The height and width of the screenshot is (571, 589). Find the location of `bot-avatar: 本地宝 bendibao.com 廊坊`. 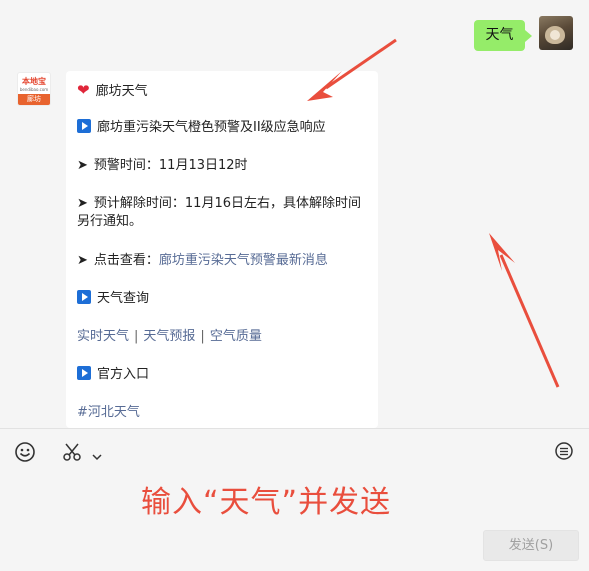

bot-avatar: 本地宝 bendibao.com 廊坊 is located at coordinates (34, 89).